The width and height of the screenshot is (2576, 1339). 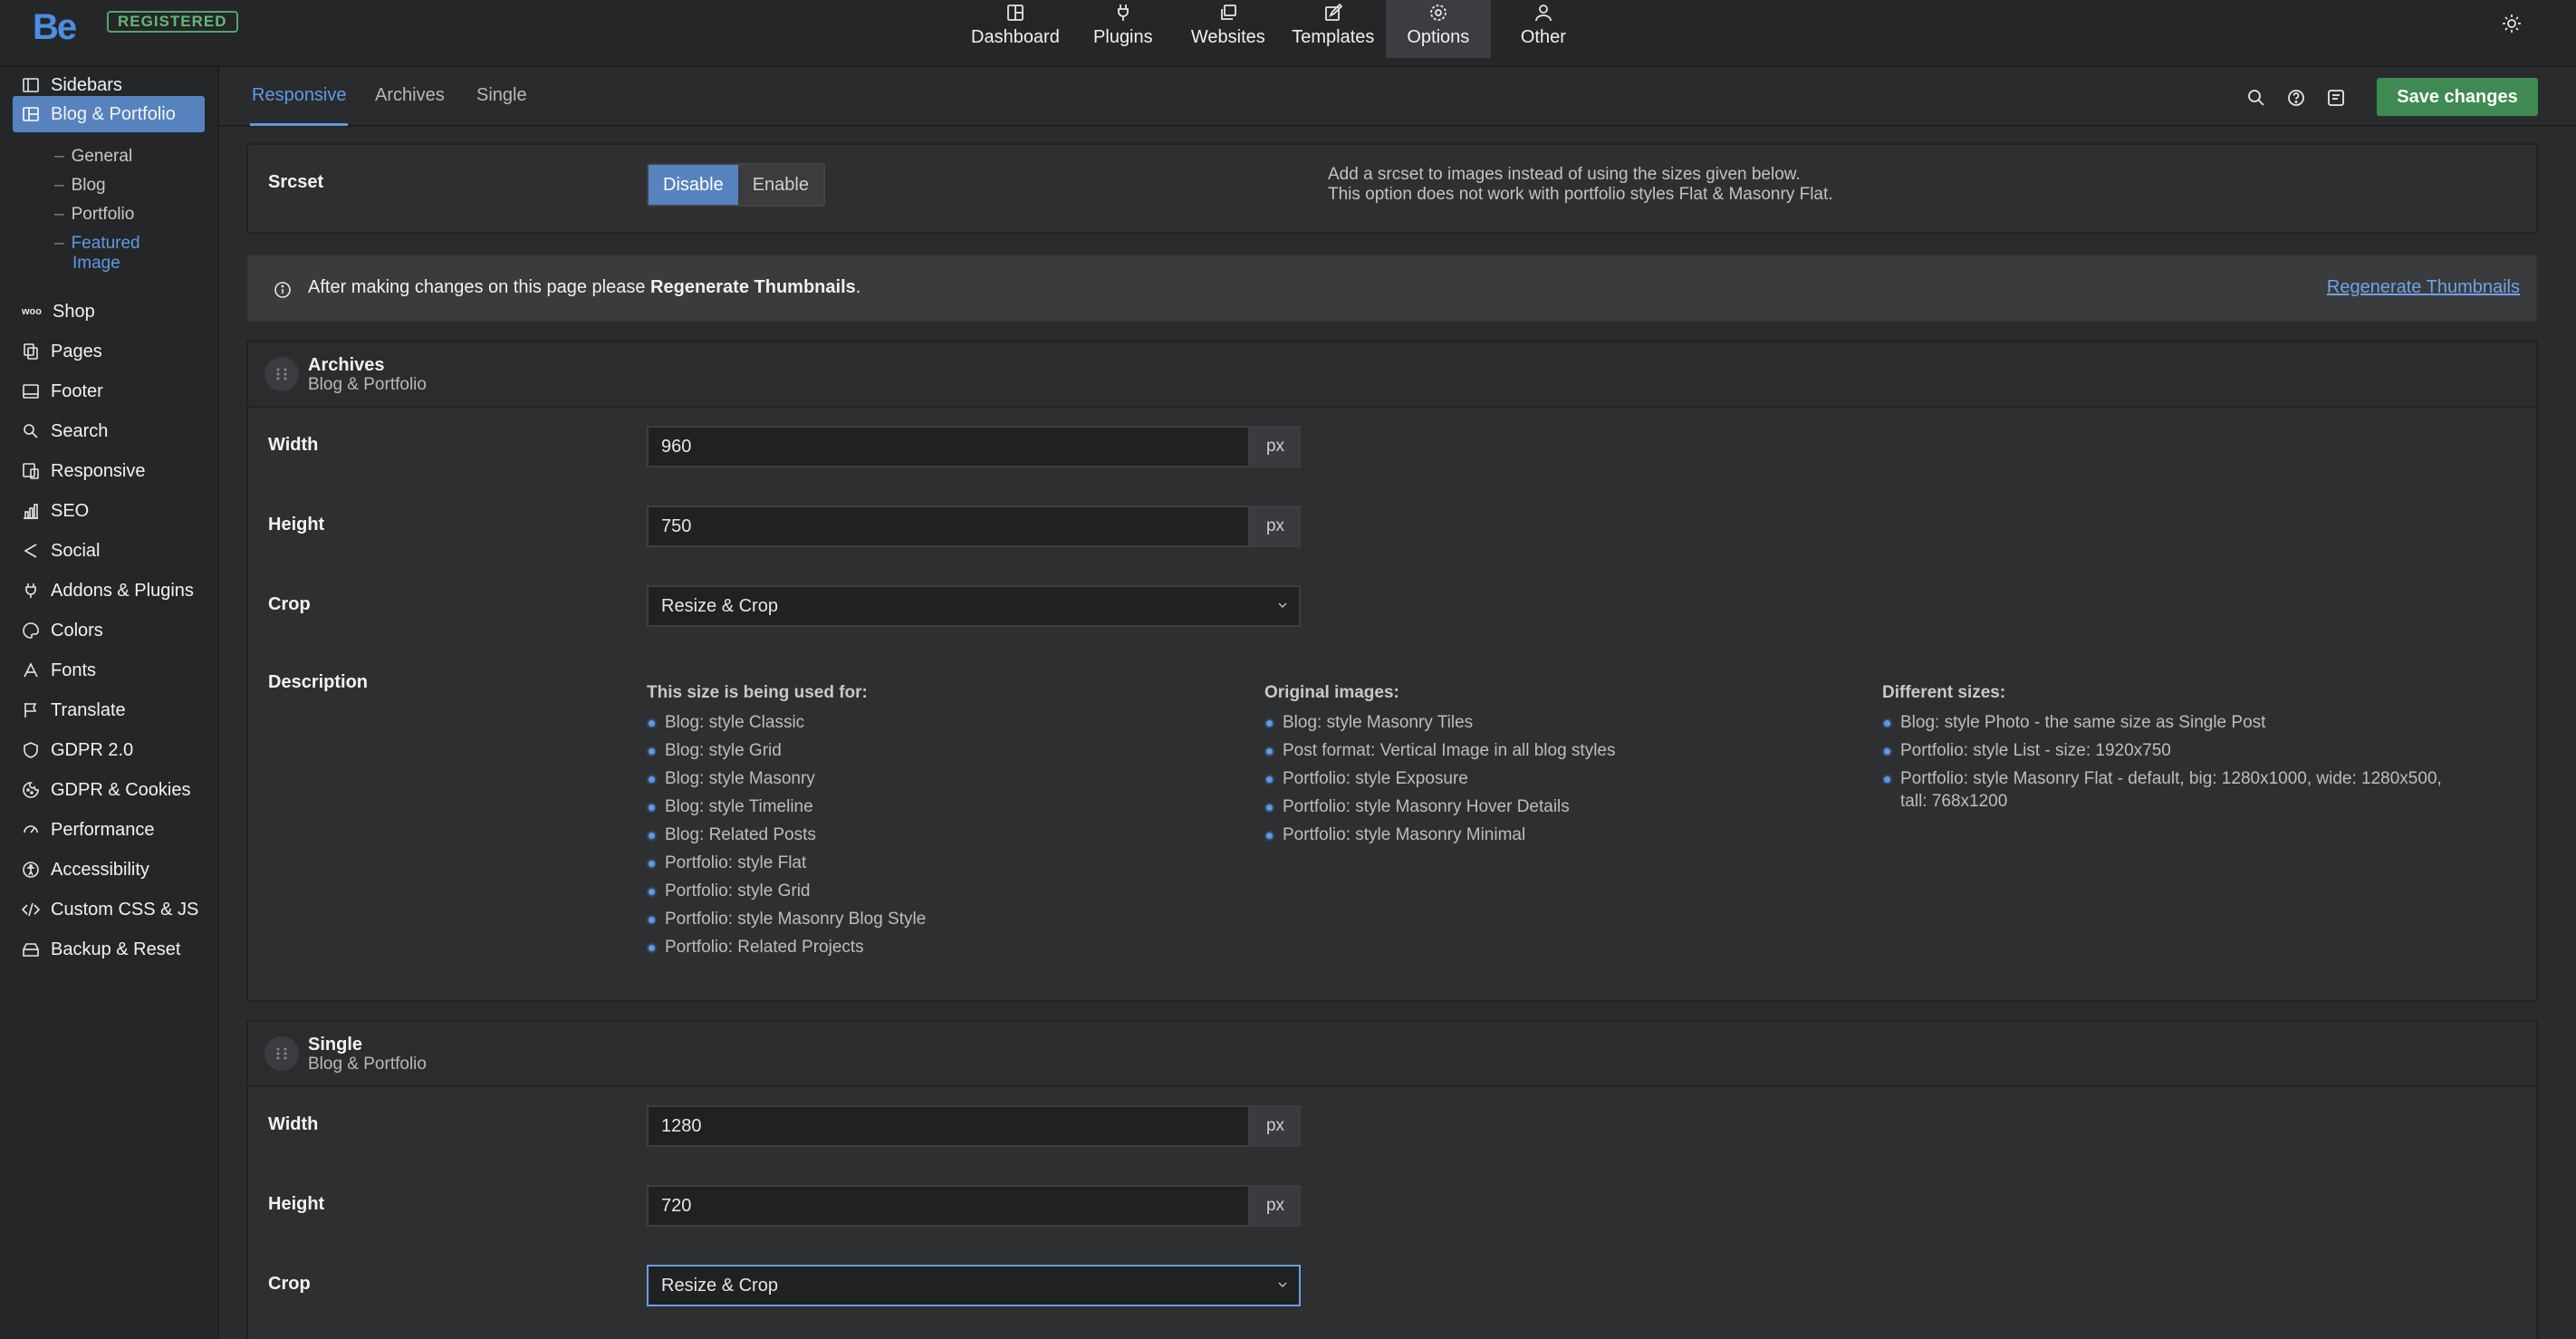 I want to click on nav-options-label: Options, so click(x=1438, y=37).